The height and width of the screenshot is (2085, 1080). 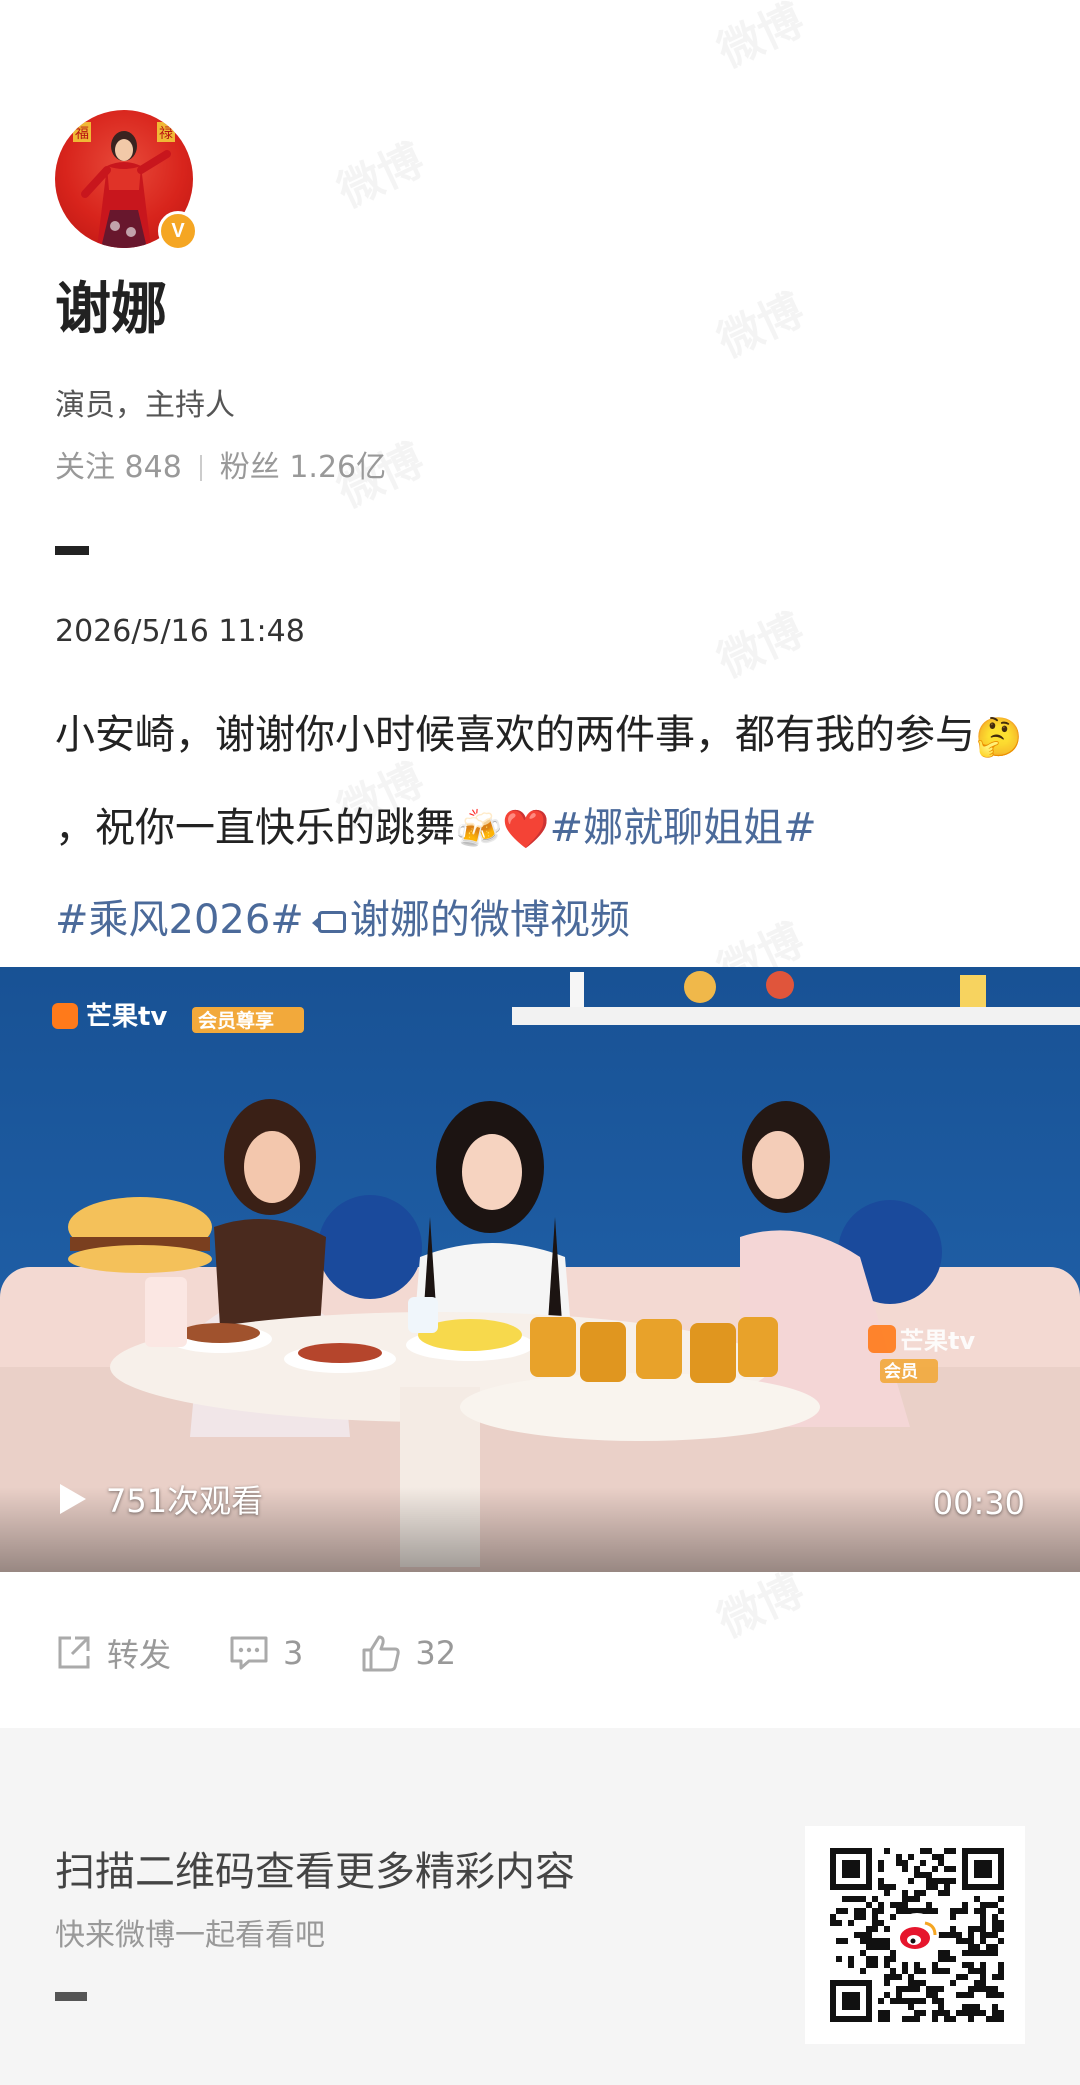 What do you see at coordinates (381, 1653) in the screenshot?
I see `thumbs-up-icon` at bounding box center [381, 1653].